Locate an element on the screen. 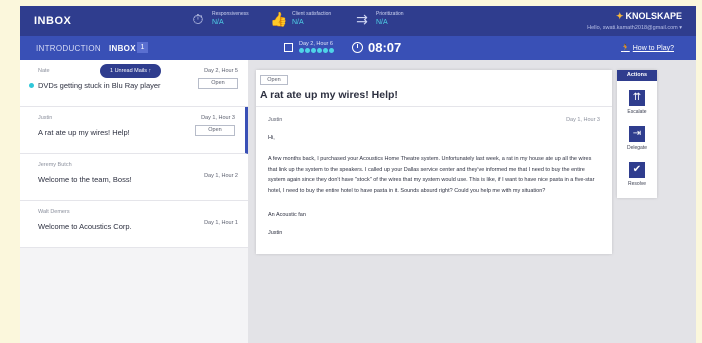  email-sender: Justin is located at coordinates (45, 118).